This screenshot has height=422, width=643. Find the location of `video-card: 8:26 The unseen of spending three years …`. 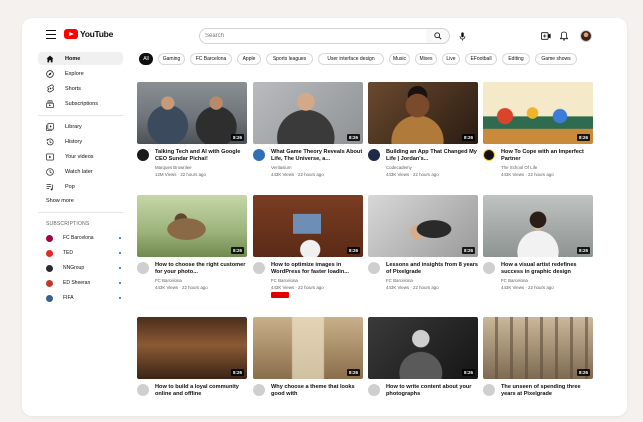

video-card: 8:26 The unseen of spending three years … is located at coordinates (538, 357).